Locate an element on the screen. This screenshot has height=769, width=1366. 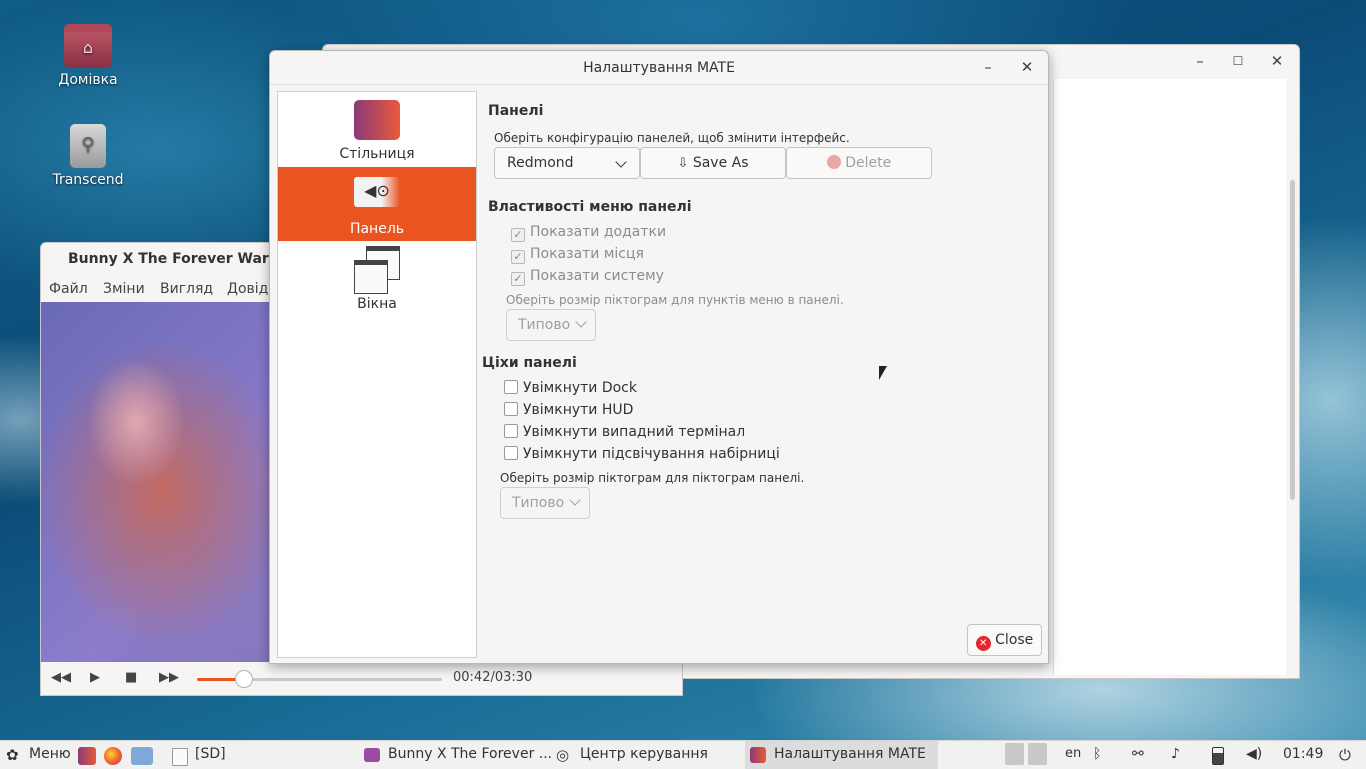
volume-icon: ◀) is located at coordinates (1254, 754).